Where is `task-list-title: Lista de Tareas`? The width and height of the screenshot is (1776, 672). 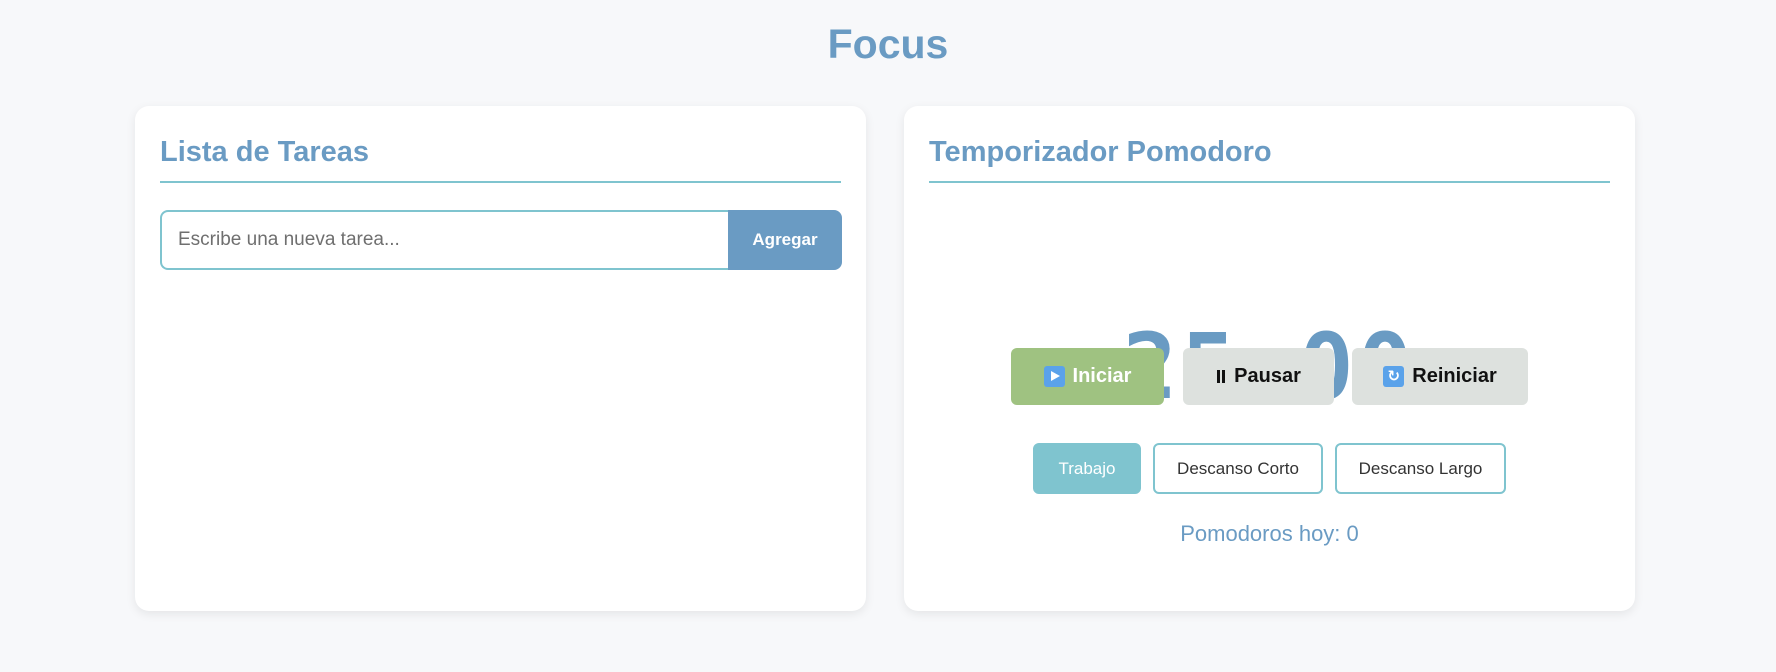
task-list-title: Lista de Tareas is located at coordinates (265, 152).